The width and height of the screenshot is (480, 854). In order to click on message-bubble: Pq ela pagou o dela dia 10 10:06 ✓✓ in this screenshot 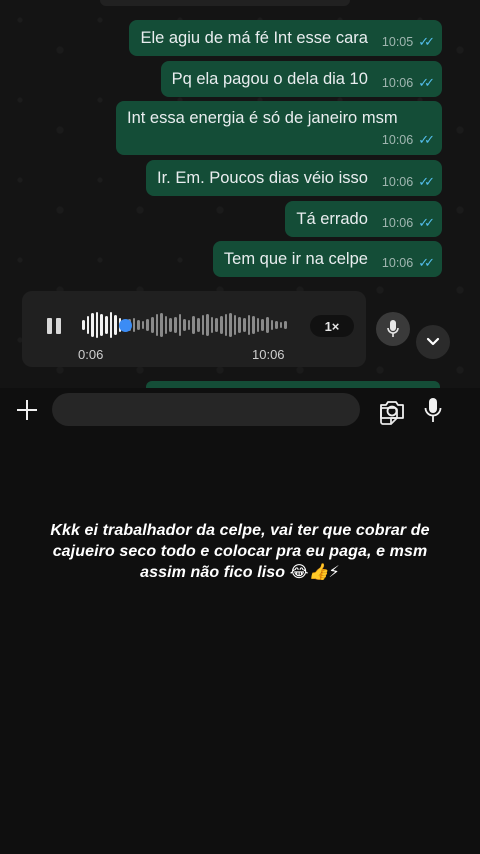, I will do `click(301, 79)`.